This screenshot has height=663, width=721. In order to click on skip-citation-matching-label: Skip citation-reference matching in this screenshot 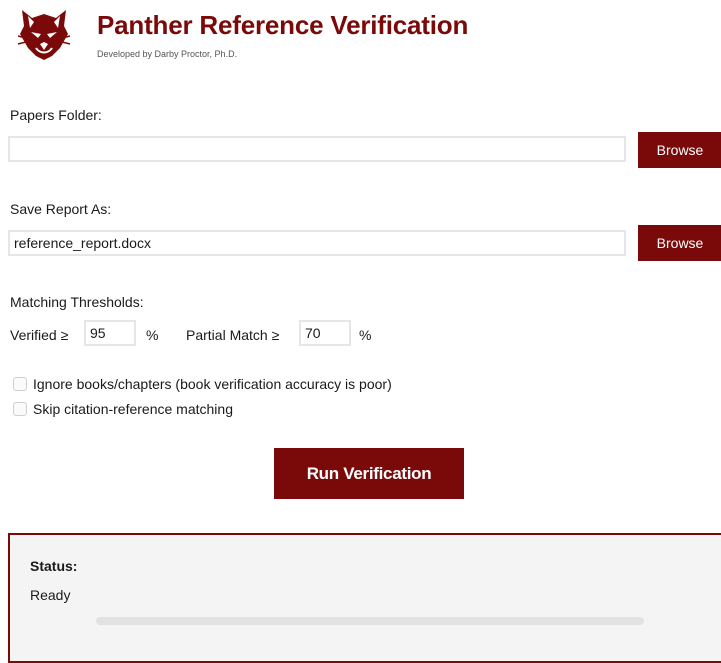, I will do `click(133, 409)`.